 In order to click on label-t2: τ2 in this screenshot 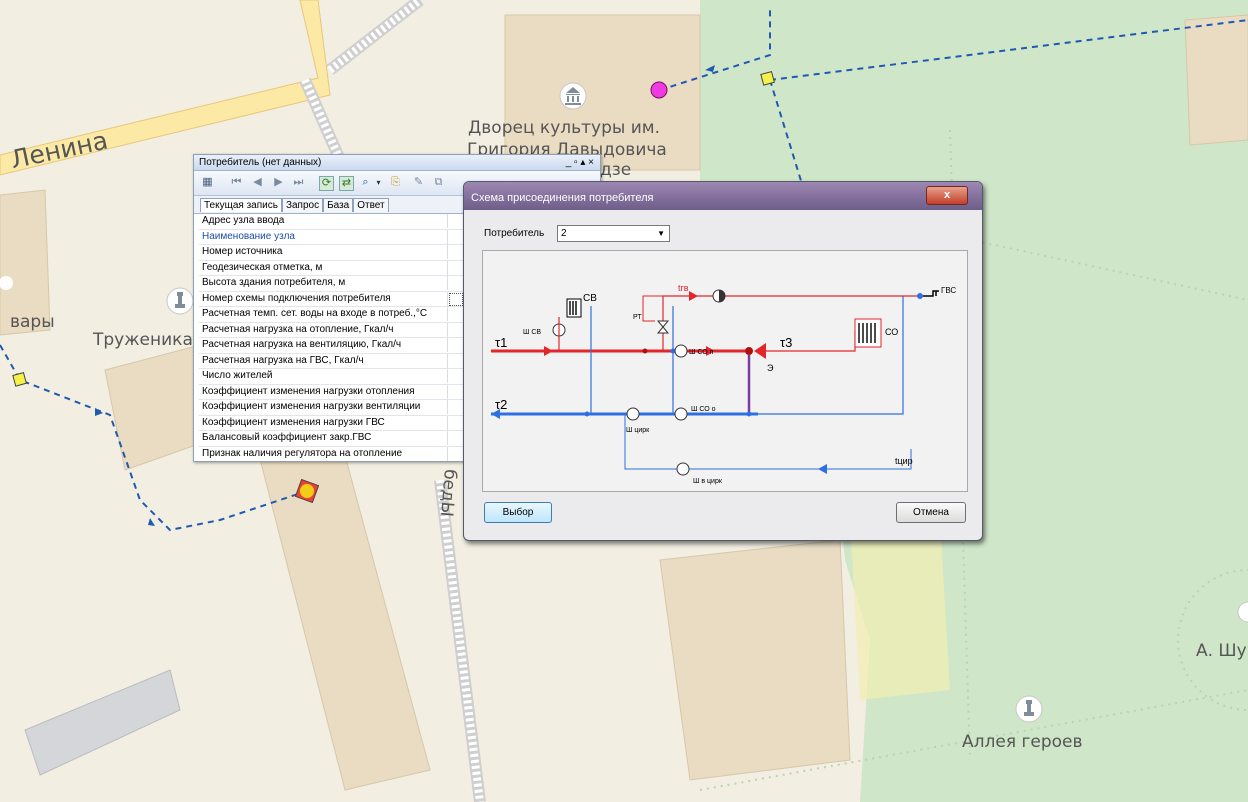, I will do `click(501, 404)`.